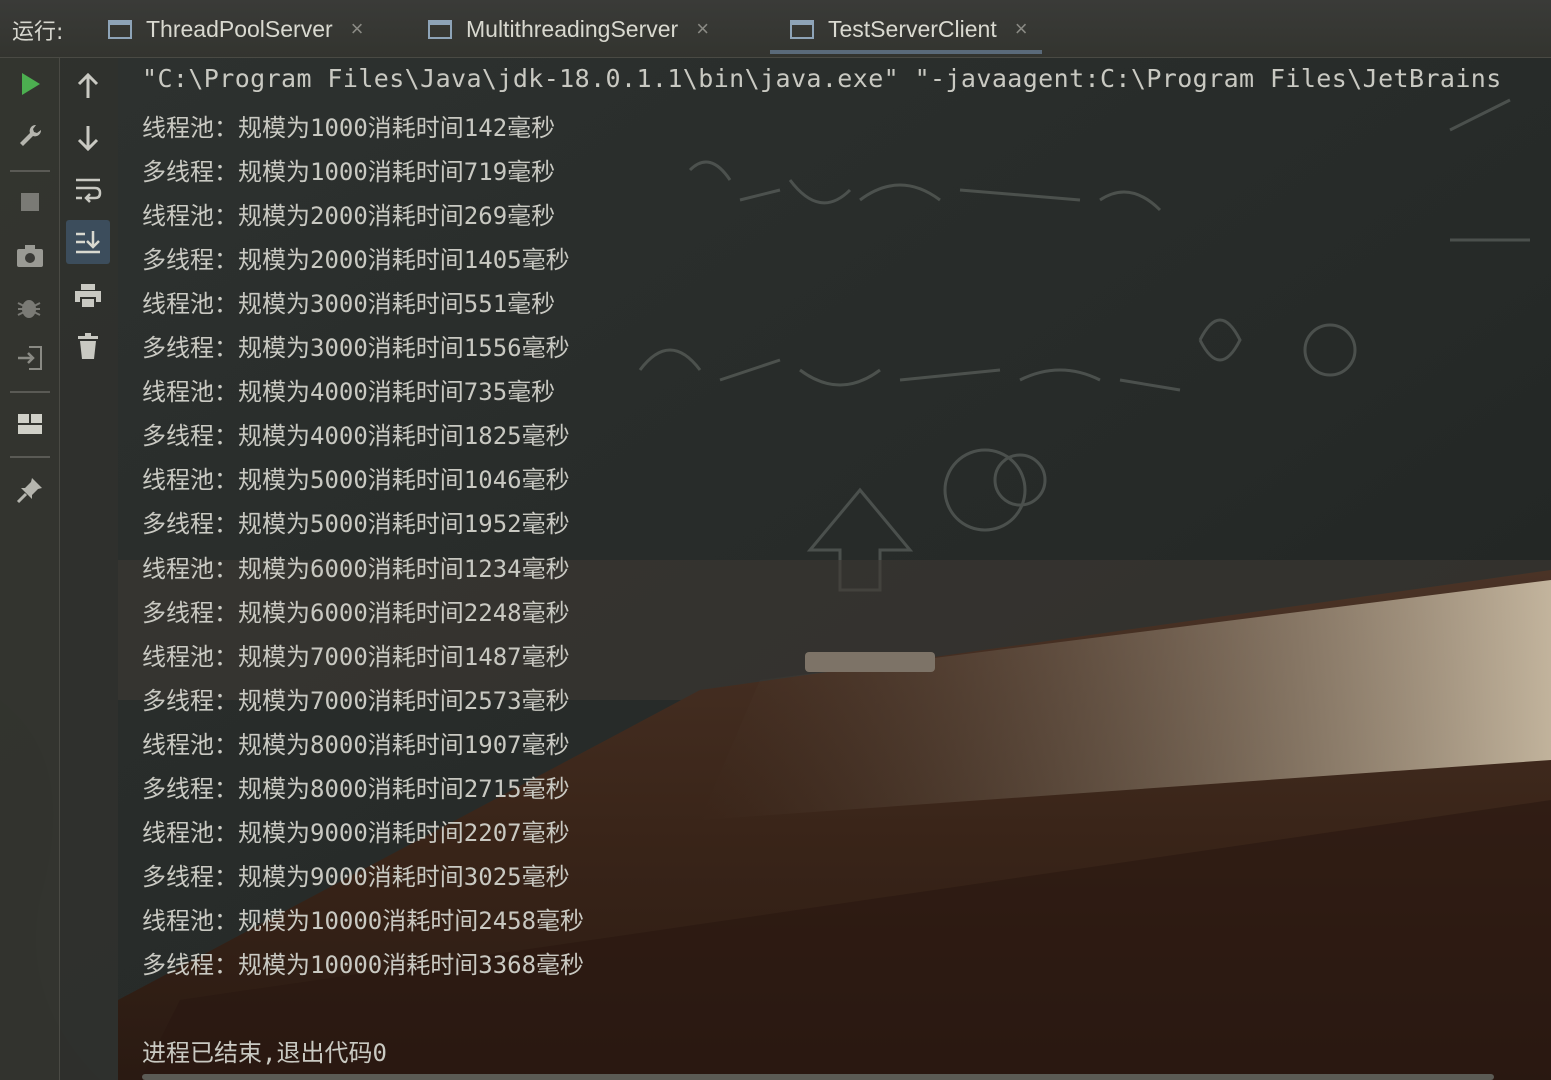  I want to click on process-exit-message: 进程已结束,退出代码0, so click(264, 1053).